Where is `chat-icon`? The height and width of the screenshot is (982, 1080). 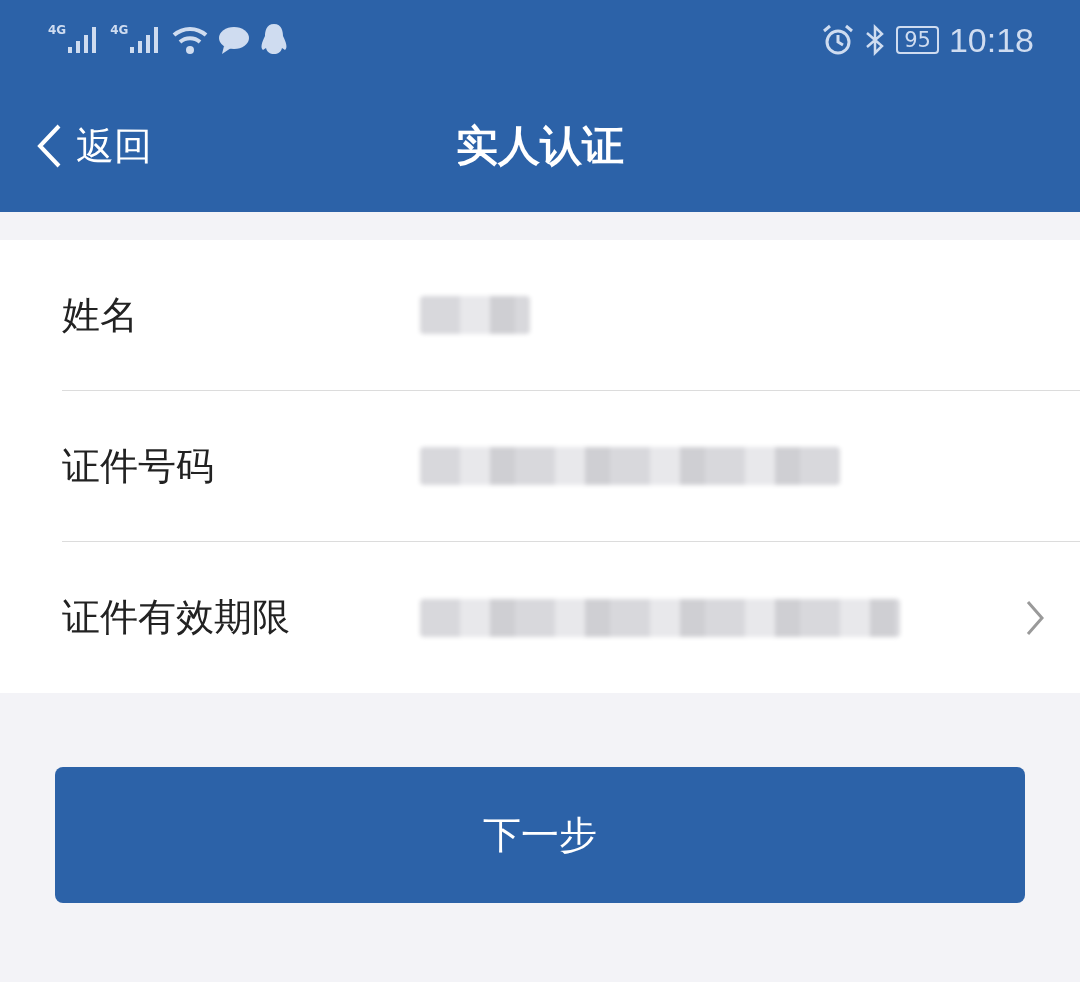
chat-icon is located at coordinates (234, 40).